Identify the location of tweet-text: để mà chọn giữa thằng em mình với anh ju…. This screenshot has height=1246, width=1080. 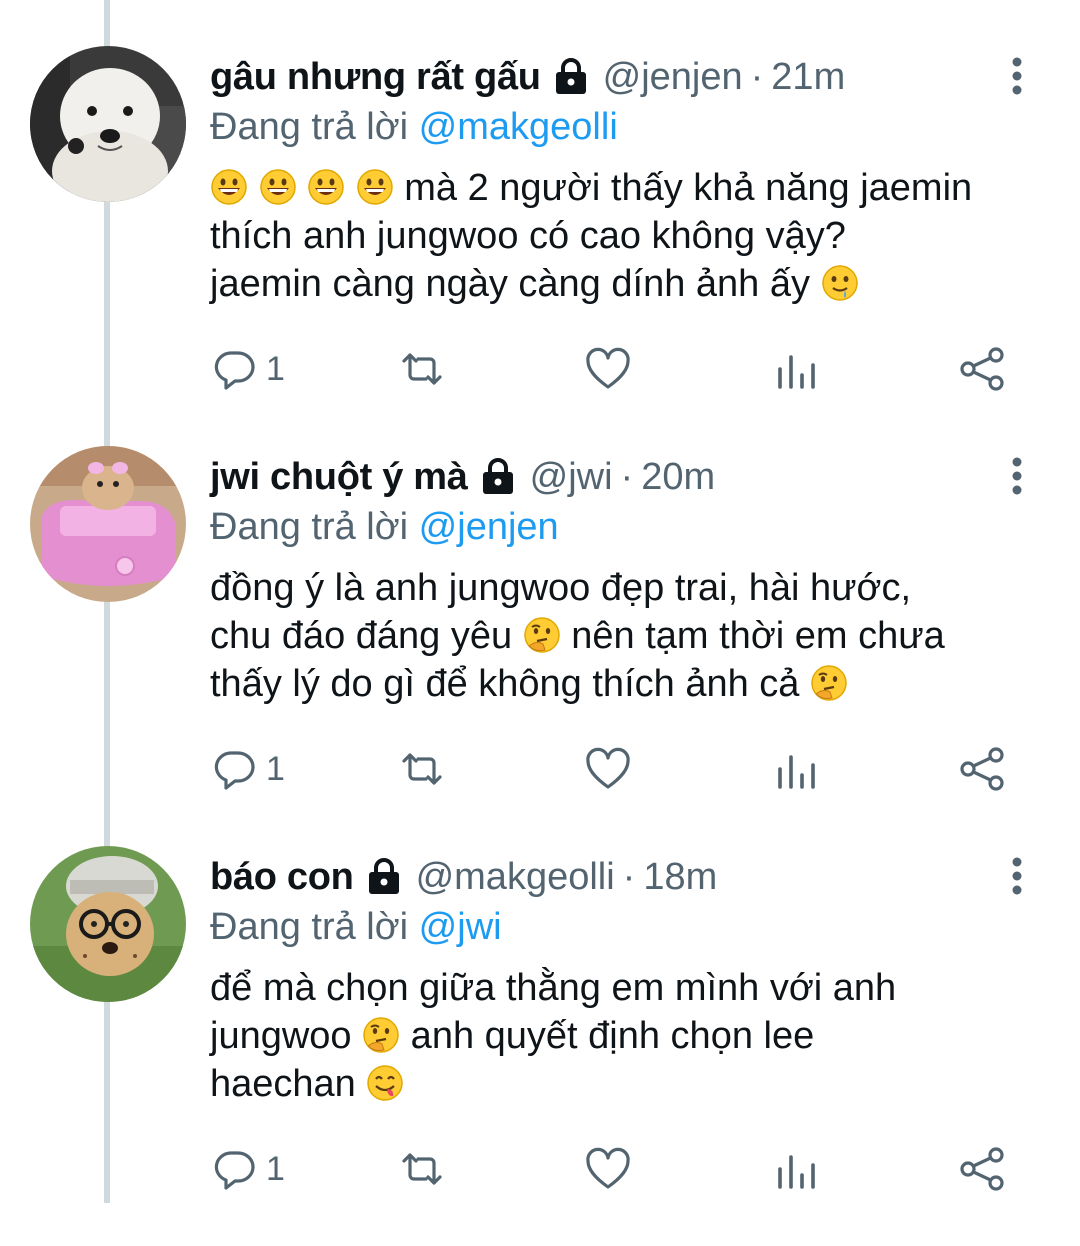
(630, 1036).